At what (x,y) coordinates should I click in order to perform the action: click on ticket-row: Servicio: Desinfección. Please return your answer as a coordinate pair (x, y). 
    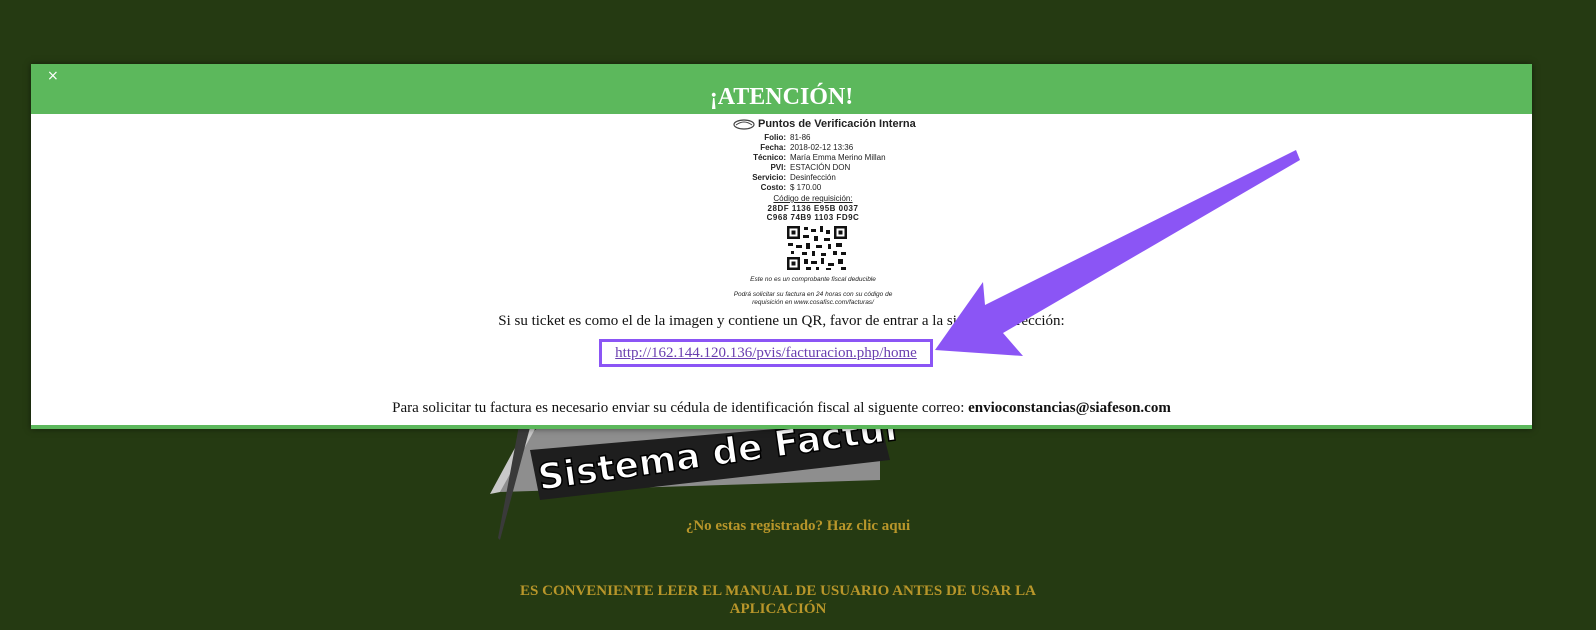
    Looking at the image, I should click on (794, 177).